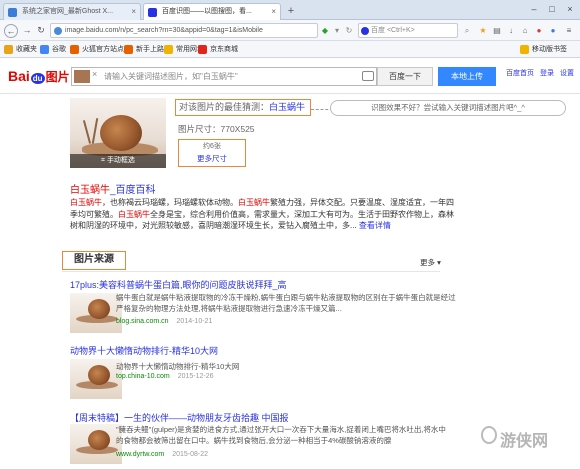  What do you see at coordinates (58, 31) in the screenshot?
I see `site-identity-icon` at bounding box center [58, 31].